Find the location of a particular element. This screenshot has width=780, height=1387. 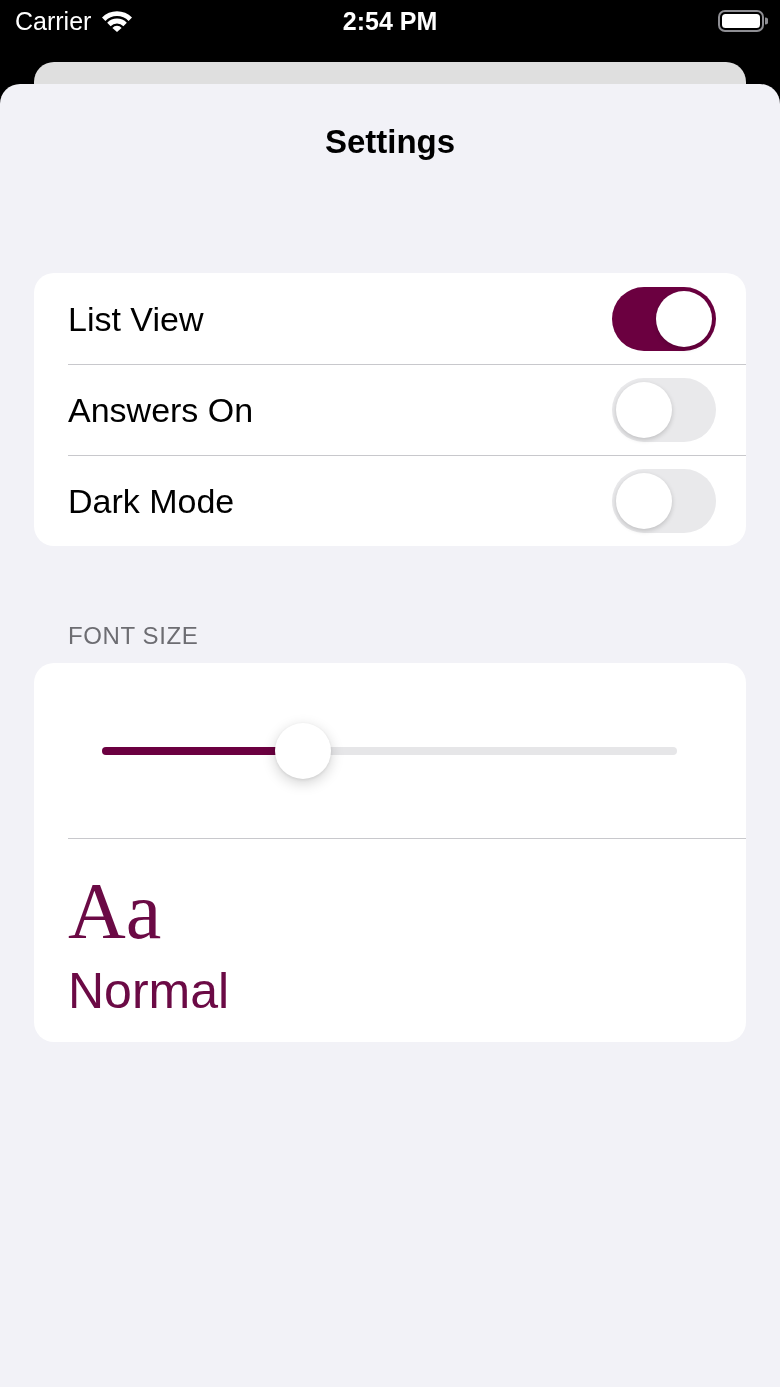

setting-label: Answers On is located at coordinates (161, 410).